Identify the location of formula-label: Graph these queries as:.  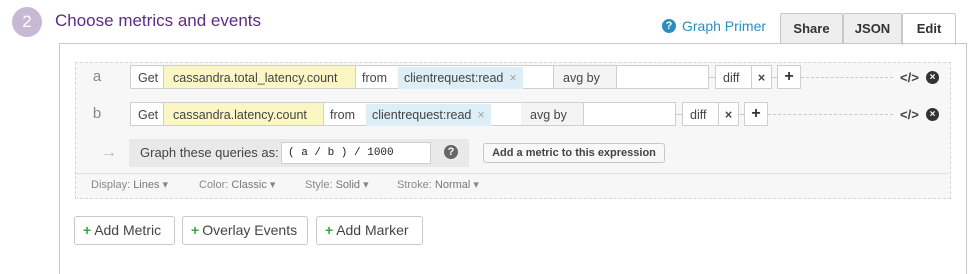
(209, 152).